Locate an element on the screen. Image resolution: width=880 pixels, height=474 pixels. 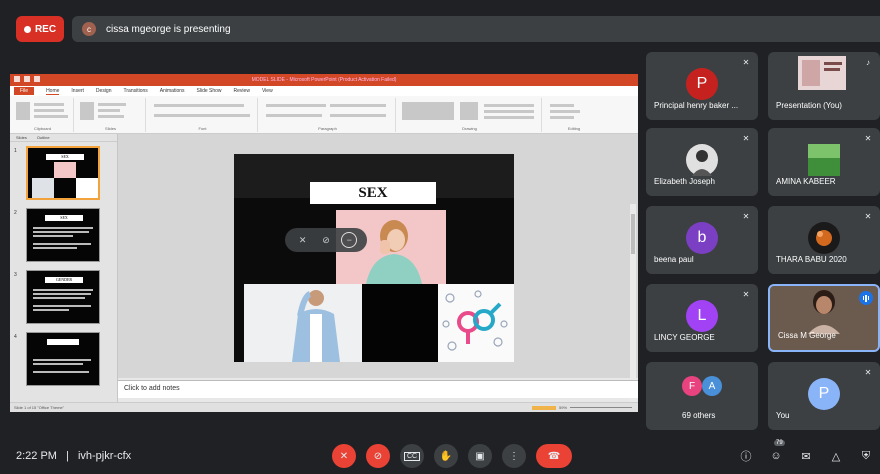
ribbon-group-paragraph: Paragraph is located at coordinates (328, 115).